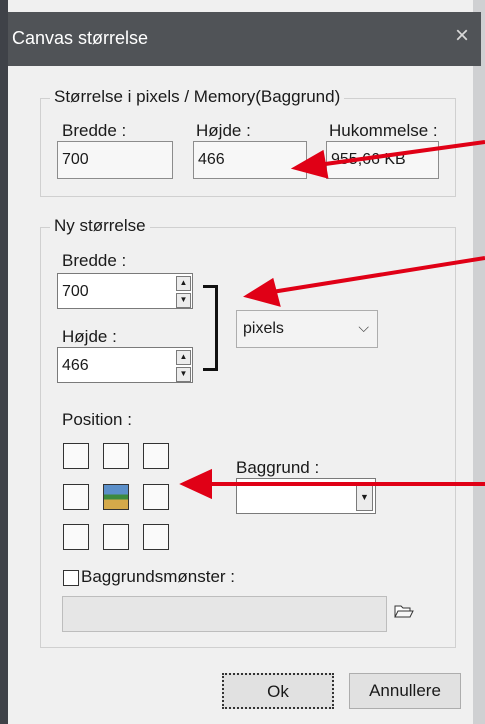  What do you see at coordinates (156, 497) in the screenshot?
I see `position-middle-right` at bounding box center [156, 497].